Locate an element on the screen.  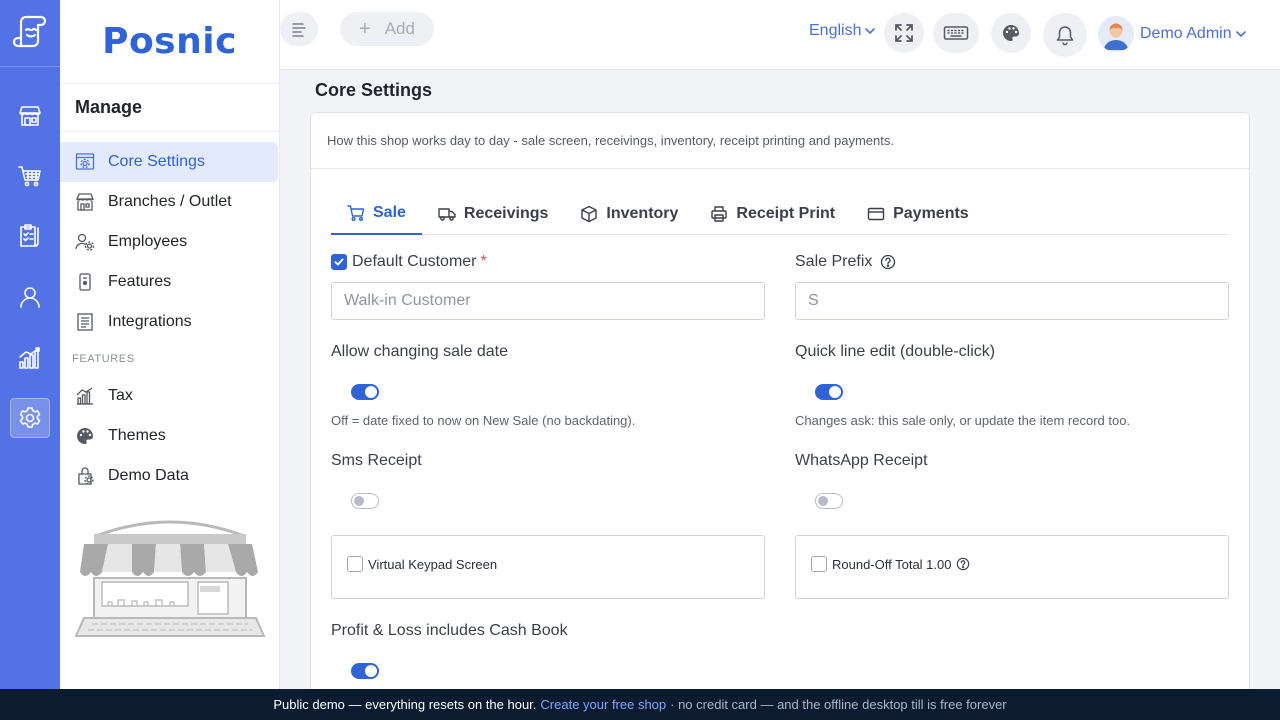
building-icon is located at coordinates (85, 202).